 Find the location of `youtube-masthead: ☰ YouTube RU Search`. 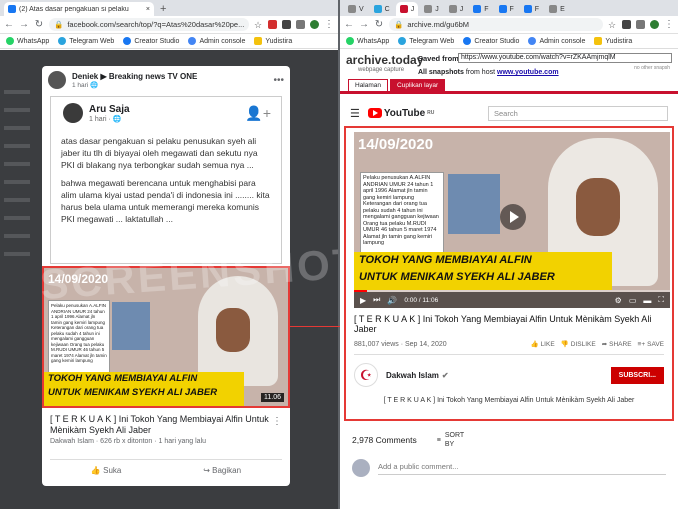

youtube-masthead: ☰ YouTube RU Search is located at coordinates (509, 113).